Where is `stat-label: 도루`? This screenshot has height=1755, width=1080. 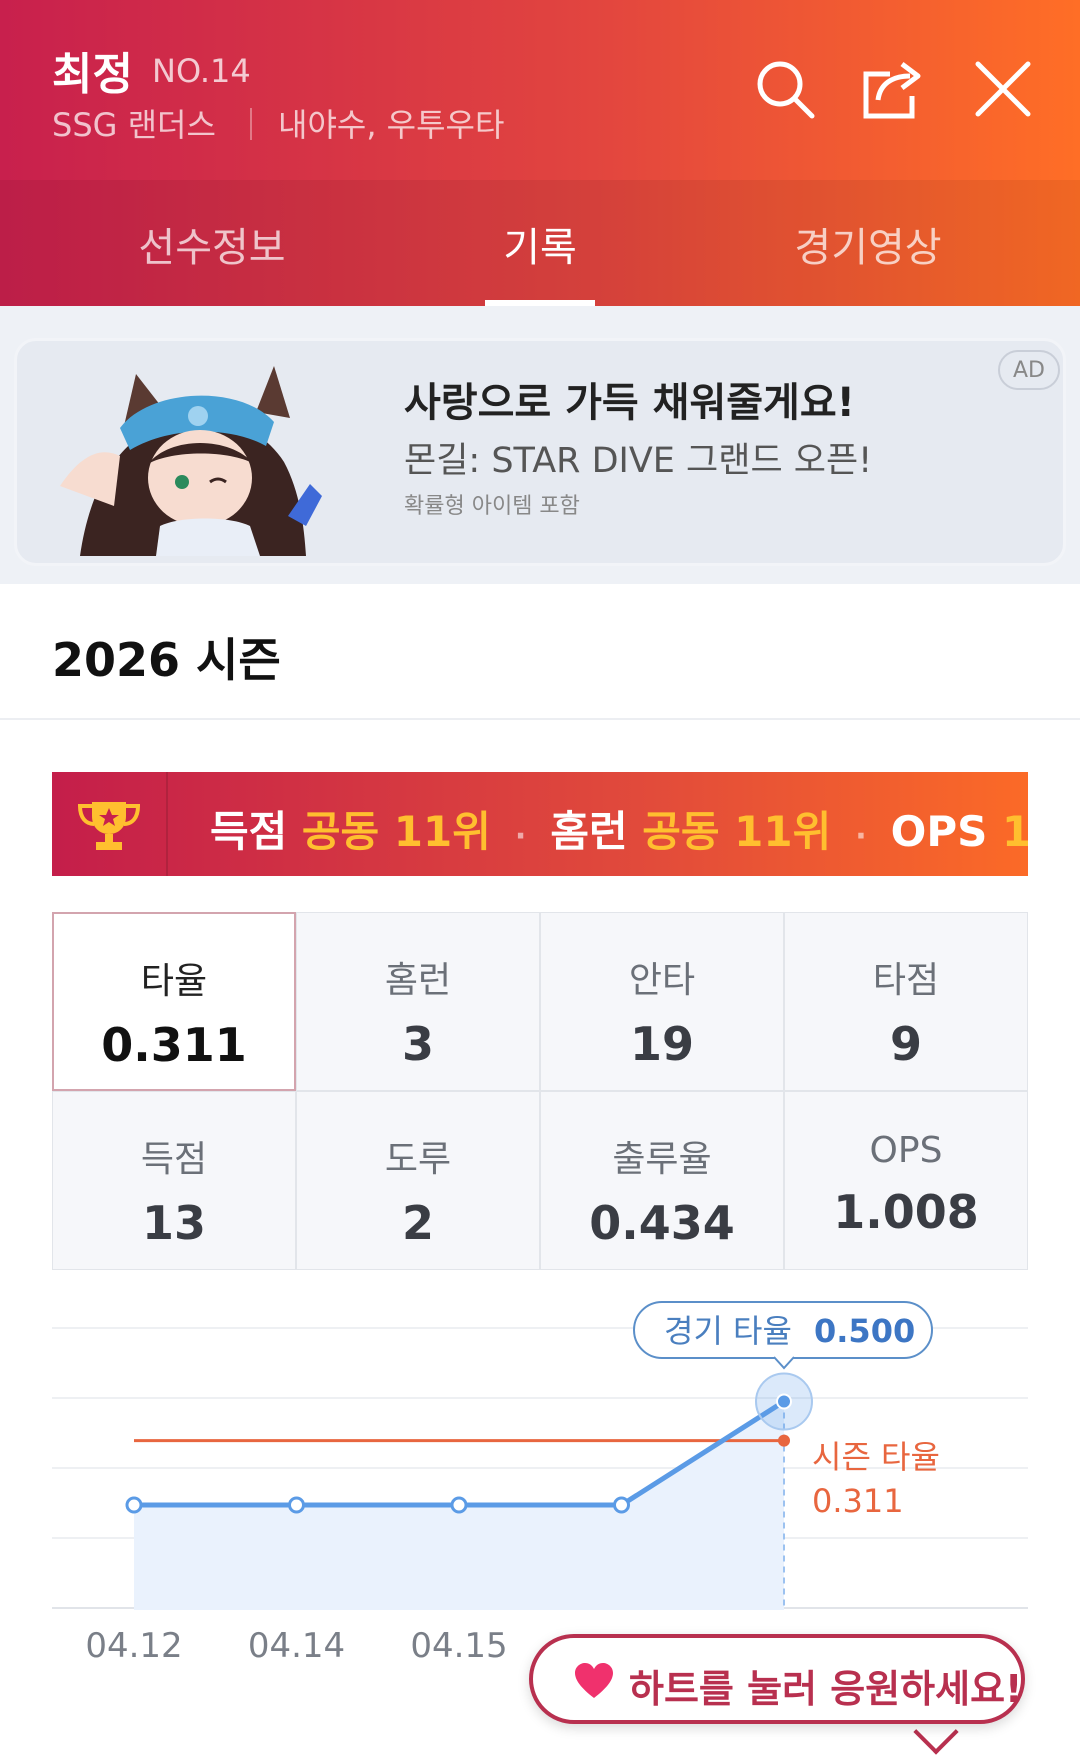
stat-label: 도루 is located at coordinates (418, 1159).